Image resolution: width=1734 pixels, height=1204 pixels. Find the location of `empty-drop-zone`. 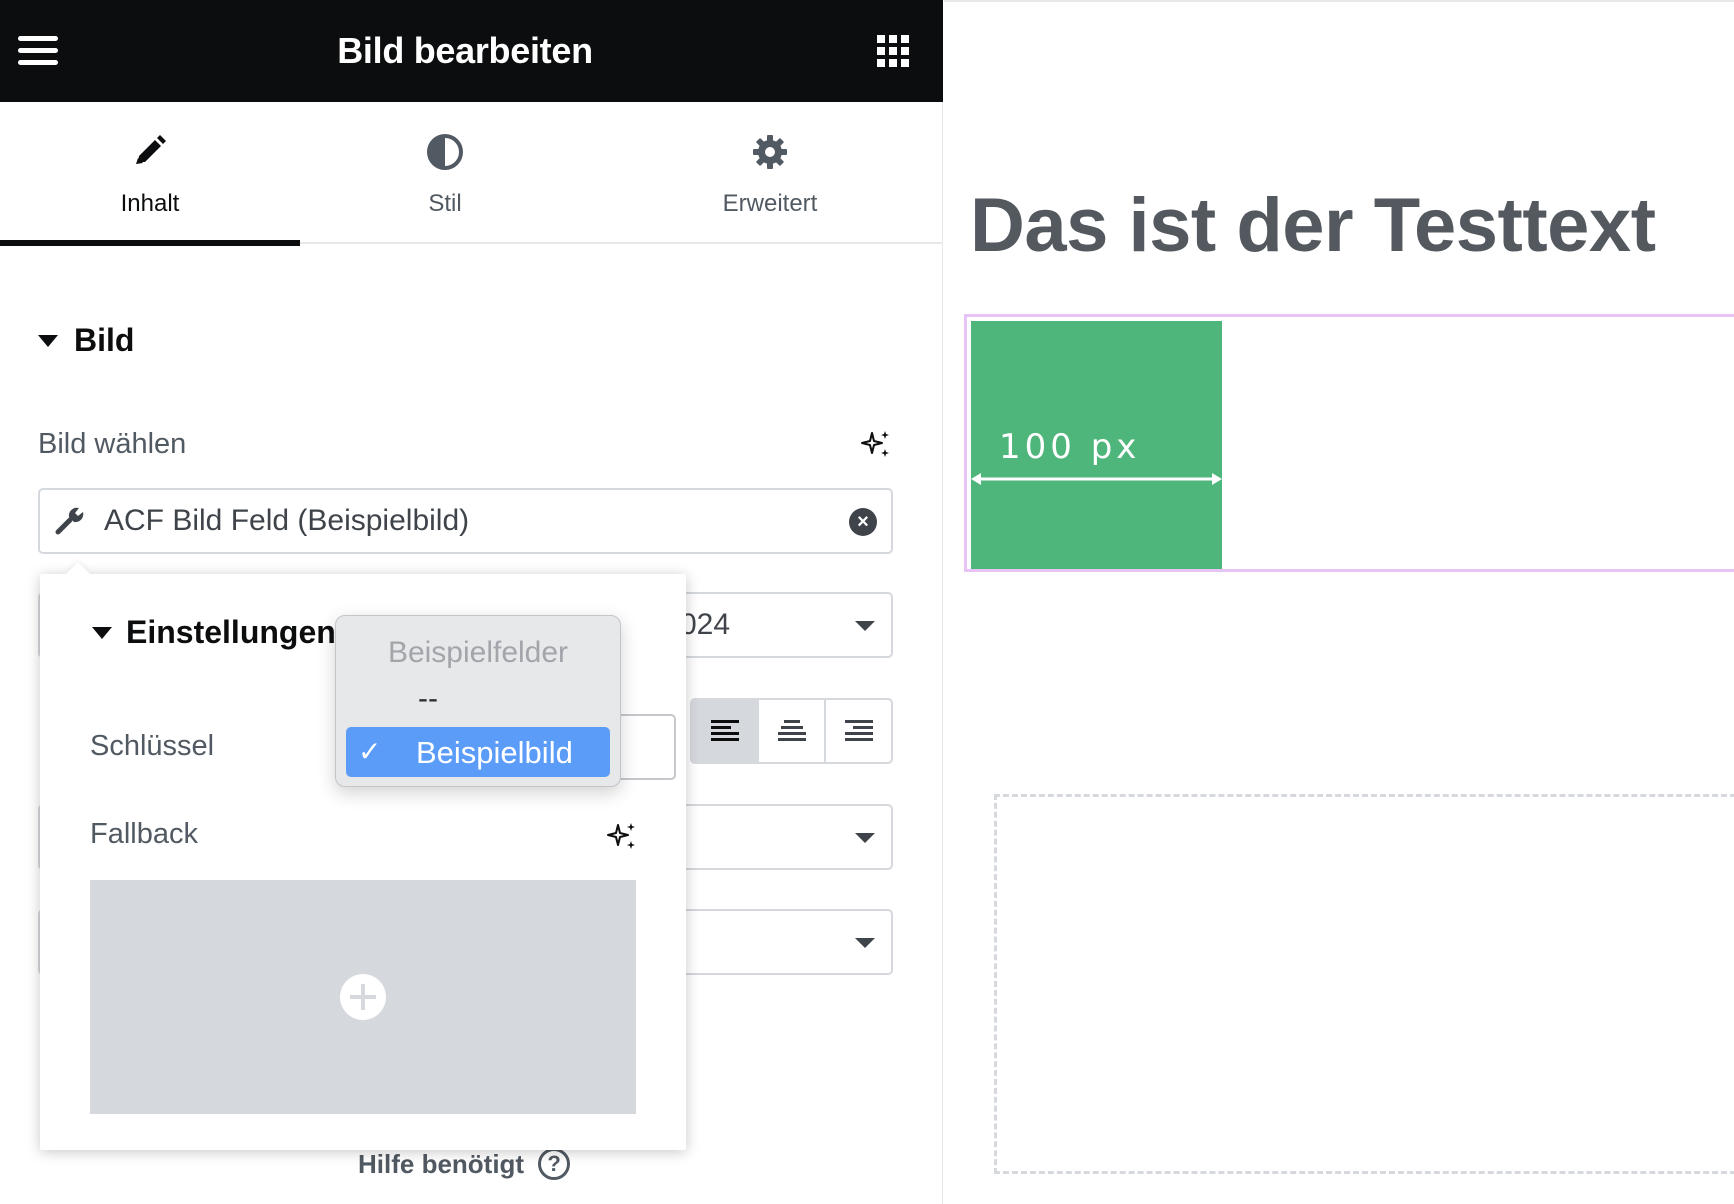

empty-drop-zone is located at coordinates (1364, 984).